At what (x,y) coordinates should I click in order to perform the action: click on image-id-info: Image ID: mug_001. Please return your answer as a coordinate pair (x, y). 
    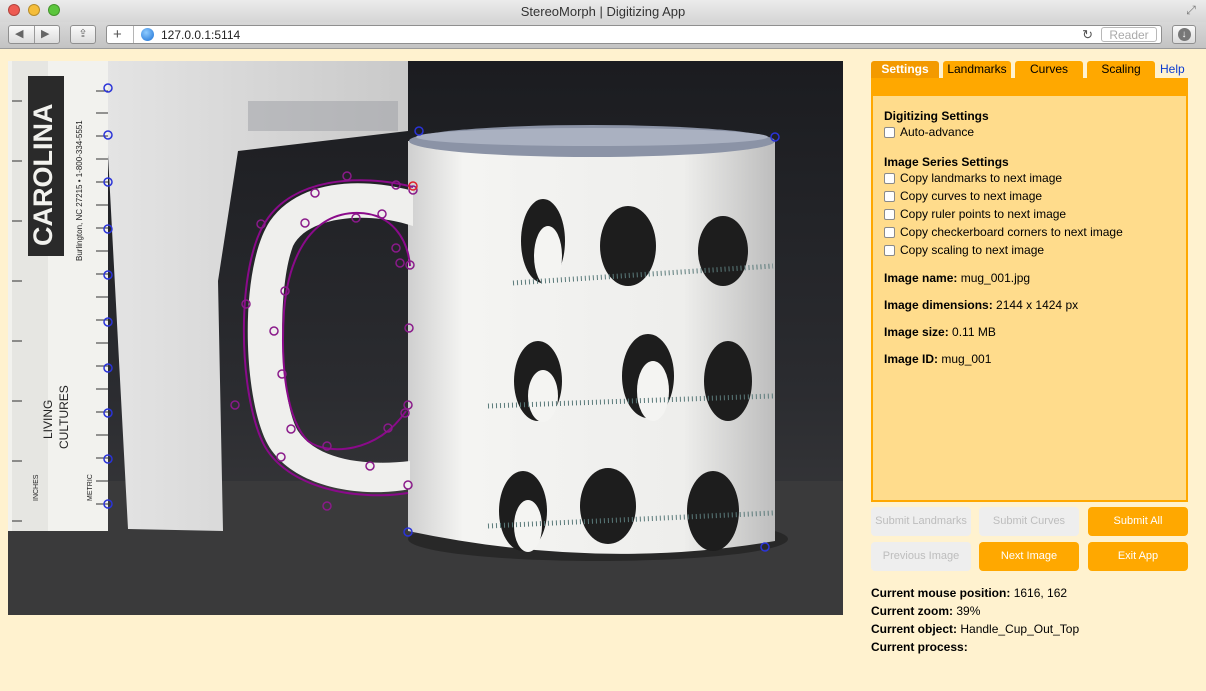
    Looking at the image, I should click on (937, 359).